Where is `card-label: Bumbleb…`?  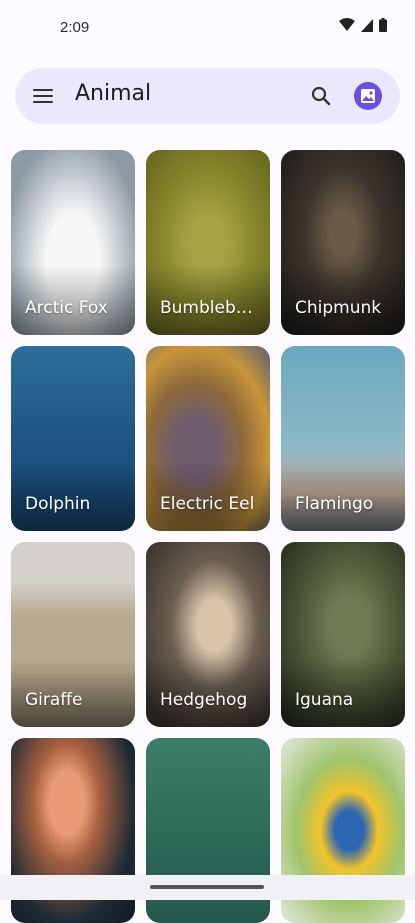
card-label: Bumbleb… is located at coordinates (206, 308).